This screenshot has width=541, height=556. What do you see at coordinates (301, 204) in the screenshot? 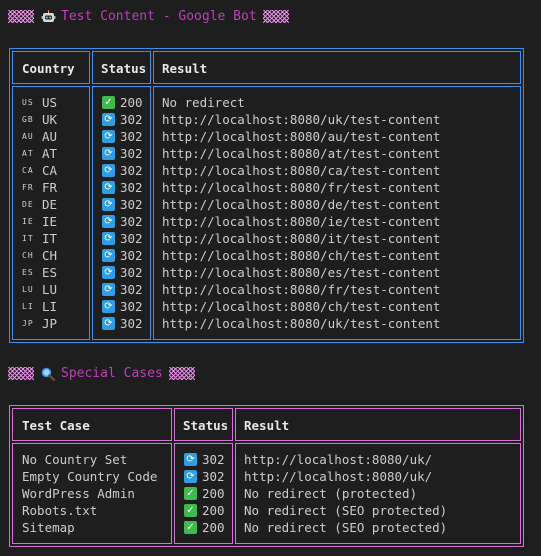
I see `result-url: http://localhost:8080/de/test-content` at bounding box center [301, 204].